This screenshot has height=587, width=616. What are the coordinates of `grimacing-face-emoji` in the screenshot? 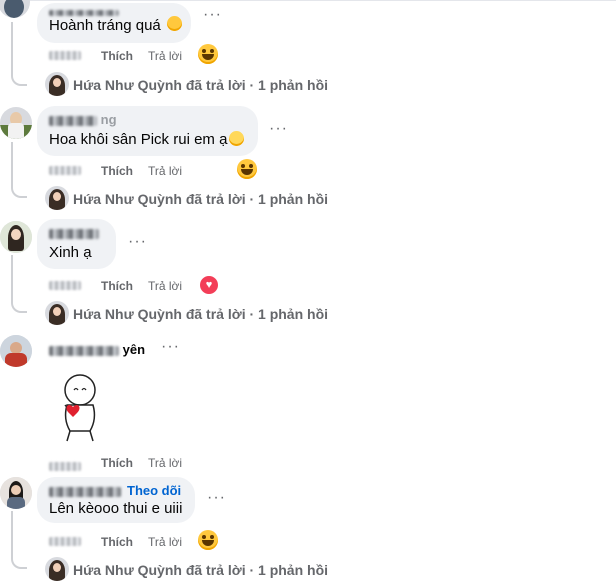 It's located at (236, 138).